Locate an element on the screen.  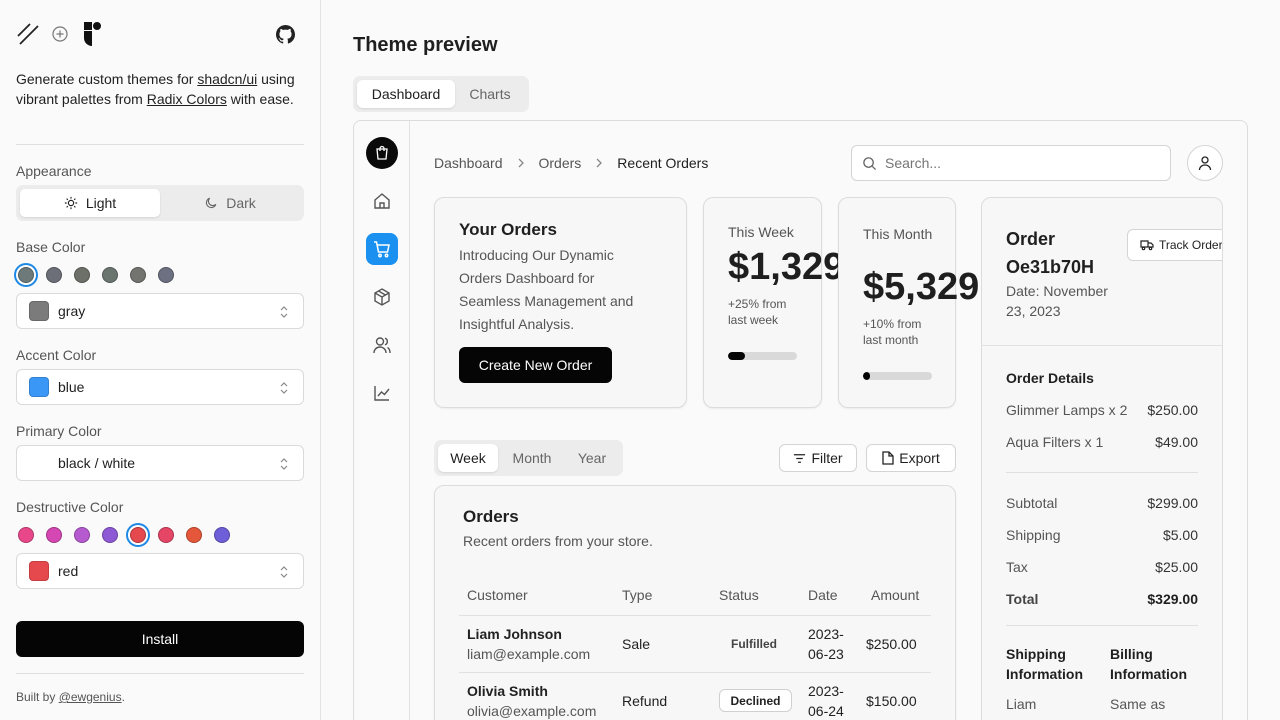
home-icon is located at coordinates (382, 201).